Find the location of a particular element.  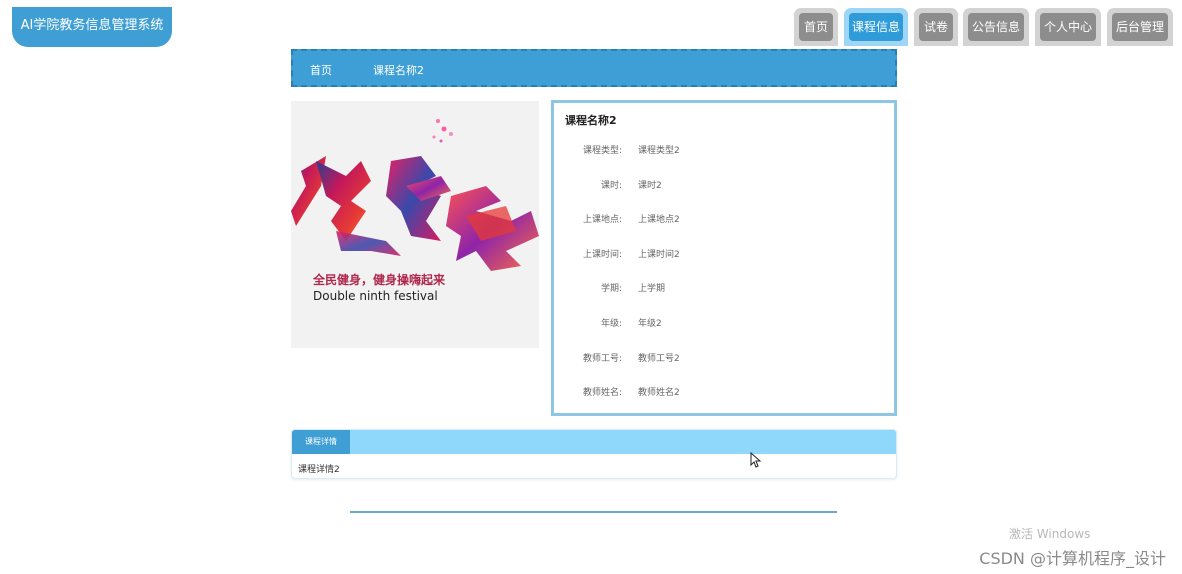

info-value: 课程类型2 is located at coordinates (659, 151).